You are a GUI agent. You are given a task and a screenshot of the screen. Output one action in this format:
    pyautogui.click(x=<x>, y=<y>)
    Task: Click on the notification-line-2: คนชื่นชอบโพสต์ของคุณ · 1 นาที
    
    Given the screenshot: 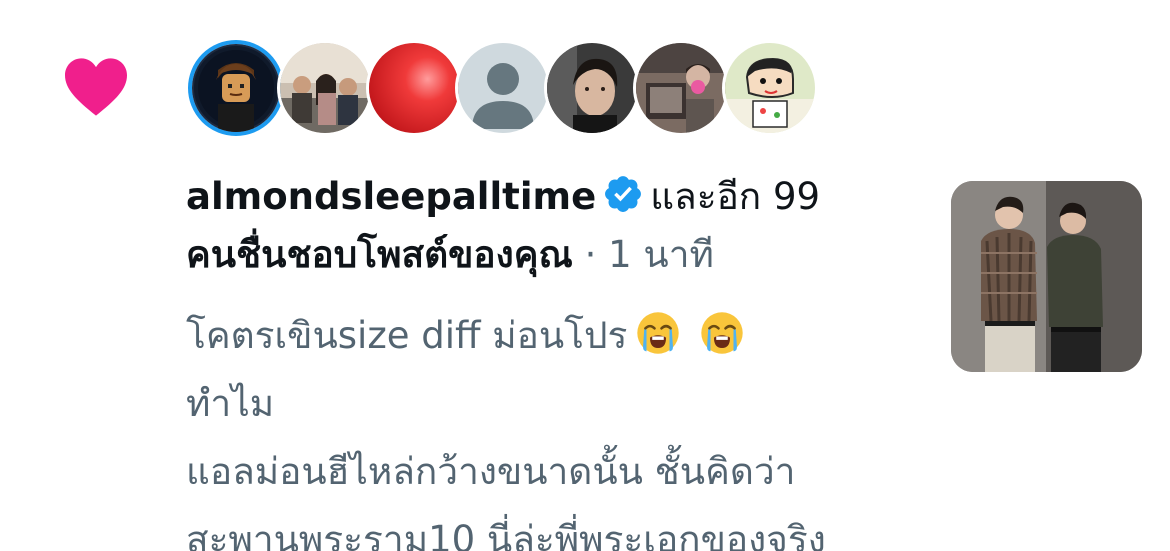 What is the action you would take?
    pyautogui.click(x=546, y=255)
    